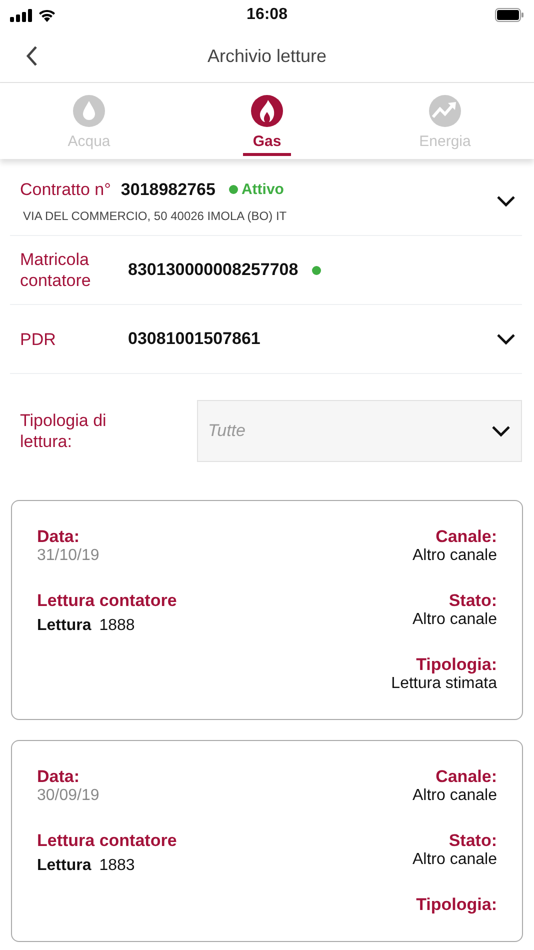  What do you see at coordinates (31, 56) in the screenshot?
I see `back-icon` at bounding box center [31, 56].